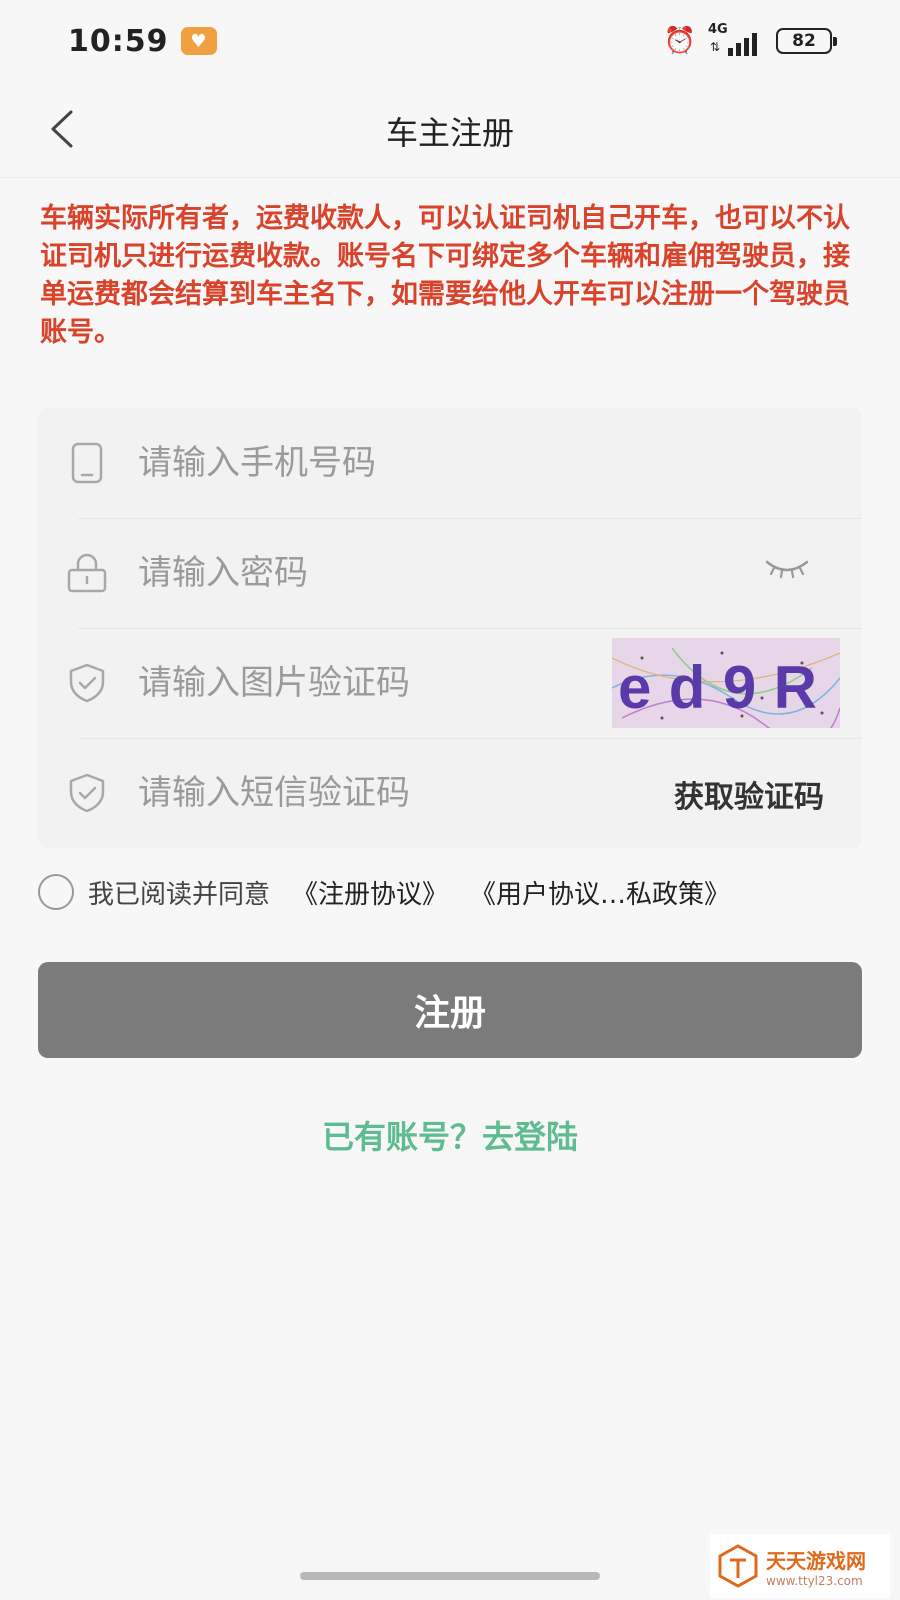 The height and width of the screenshot is (1600, 900). What do you see at coordinates (453, 892) in the screenshot?
I see `agreement-row: 我已阅读并同意 《注册协议》 《用户协议…私政策》` at bounding box center [453, 892].